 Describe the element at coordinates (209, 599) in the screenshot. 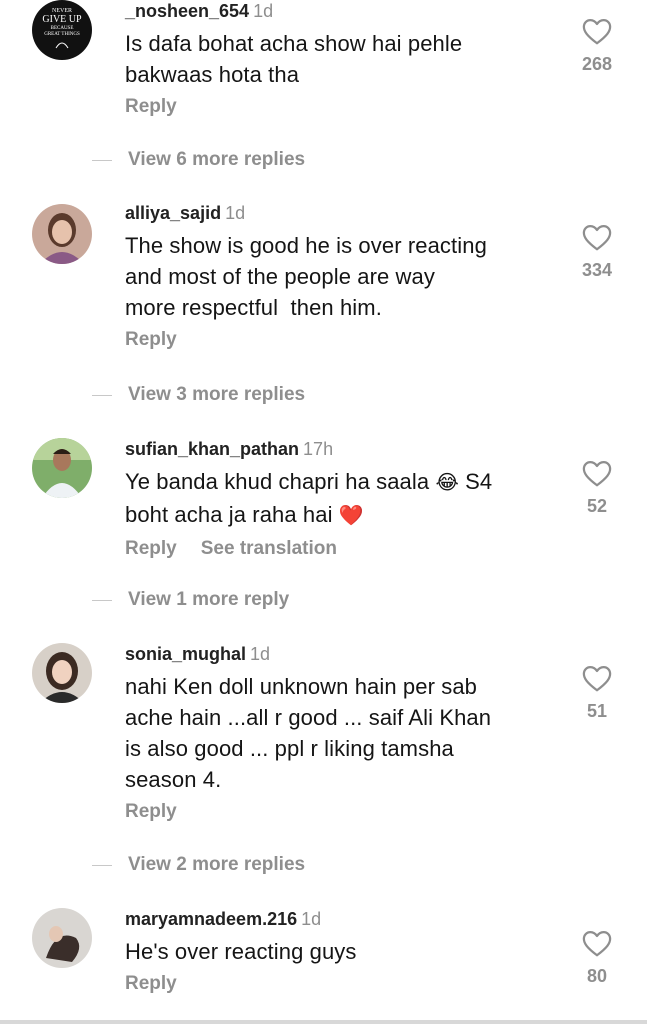

I see `view-more-label: View 1 more reply` at that location.